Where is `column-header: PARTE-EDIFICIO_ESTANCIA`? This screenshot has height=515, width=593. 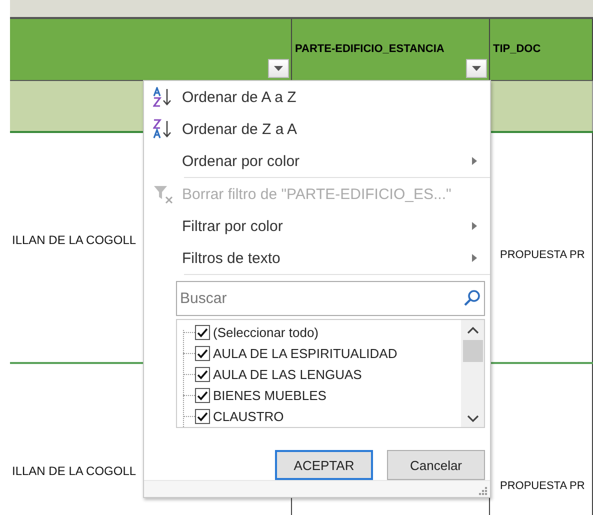
column-header: PARTE-EDIFICIO_ESTANCIA is located at coordinates (369, 48).